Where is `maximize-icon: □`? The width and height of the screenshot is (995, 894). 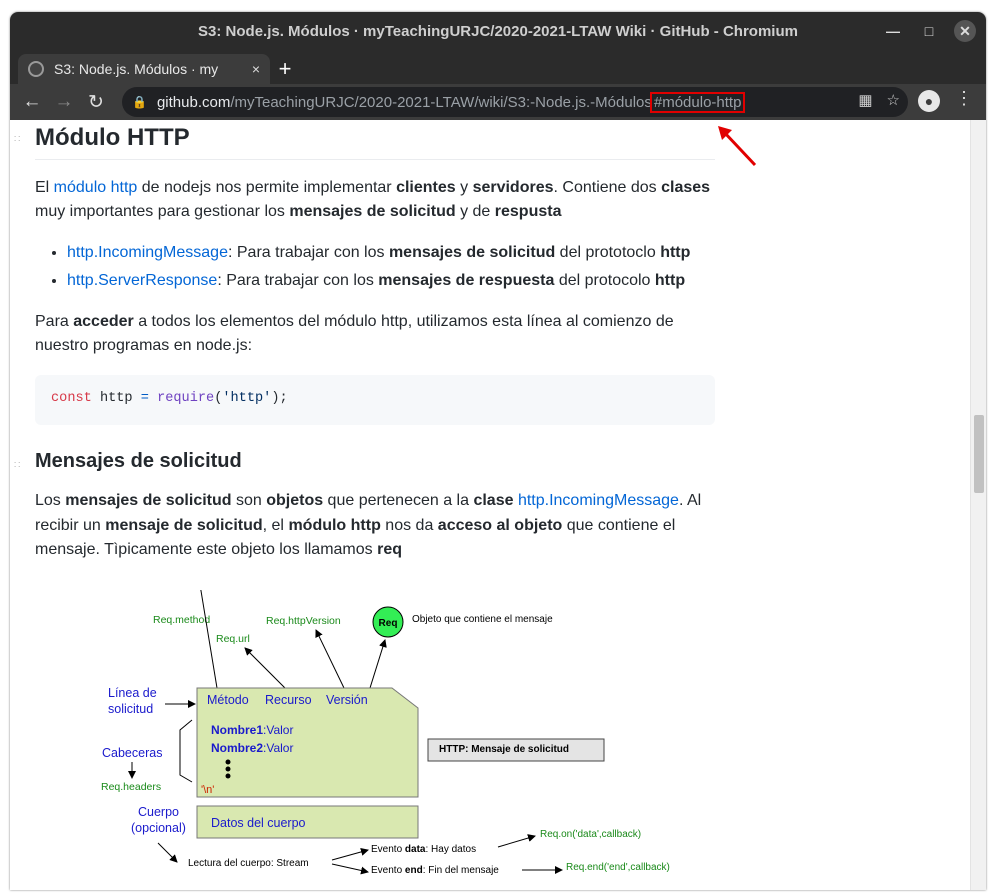
maximize-icon: □ is located at coordinates (929, 31).